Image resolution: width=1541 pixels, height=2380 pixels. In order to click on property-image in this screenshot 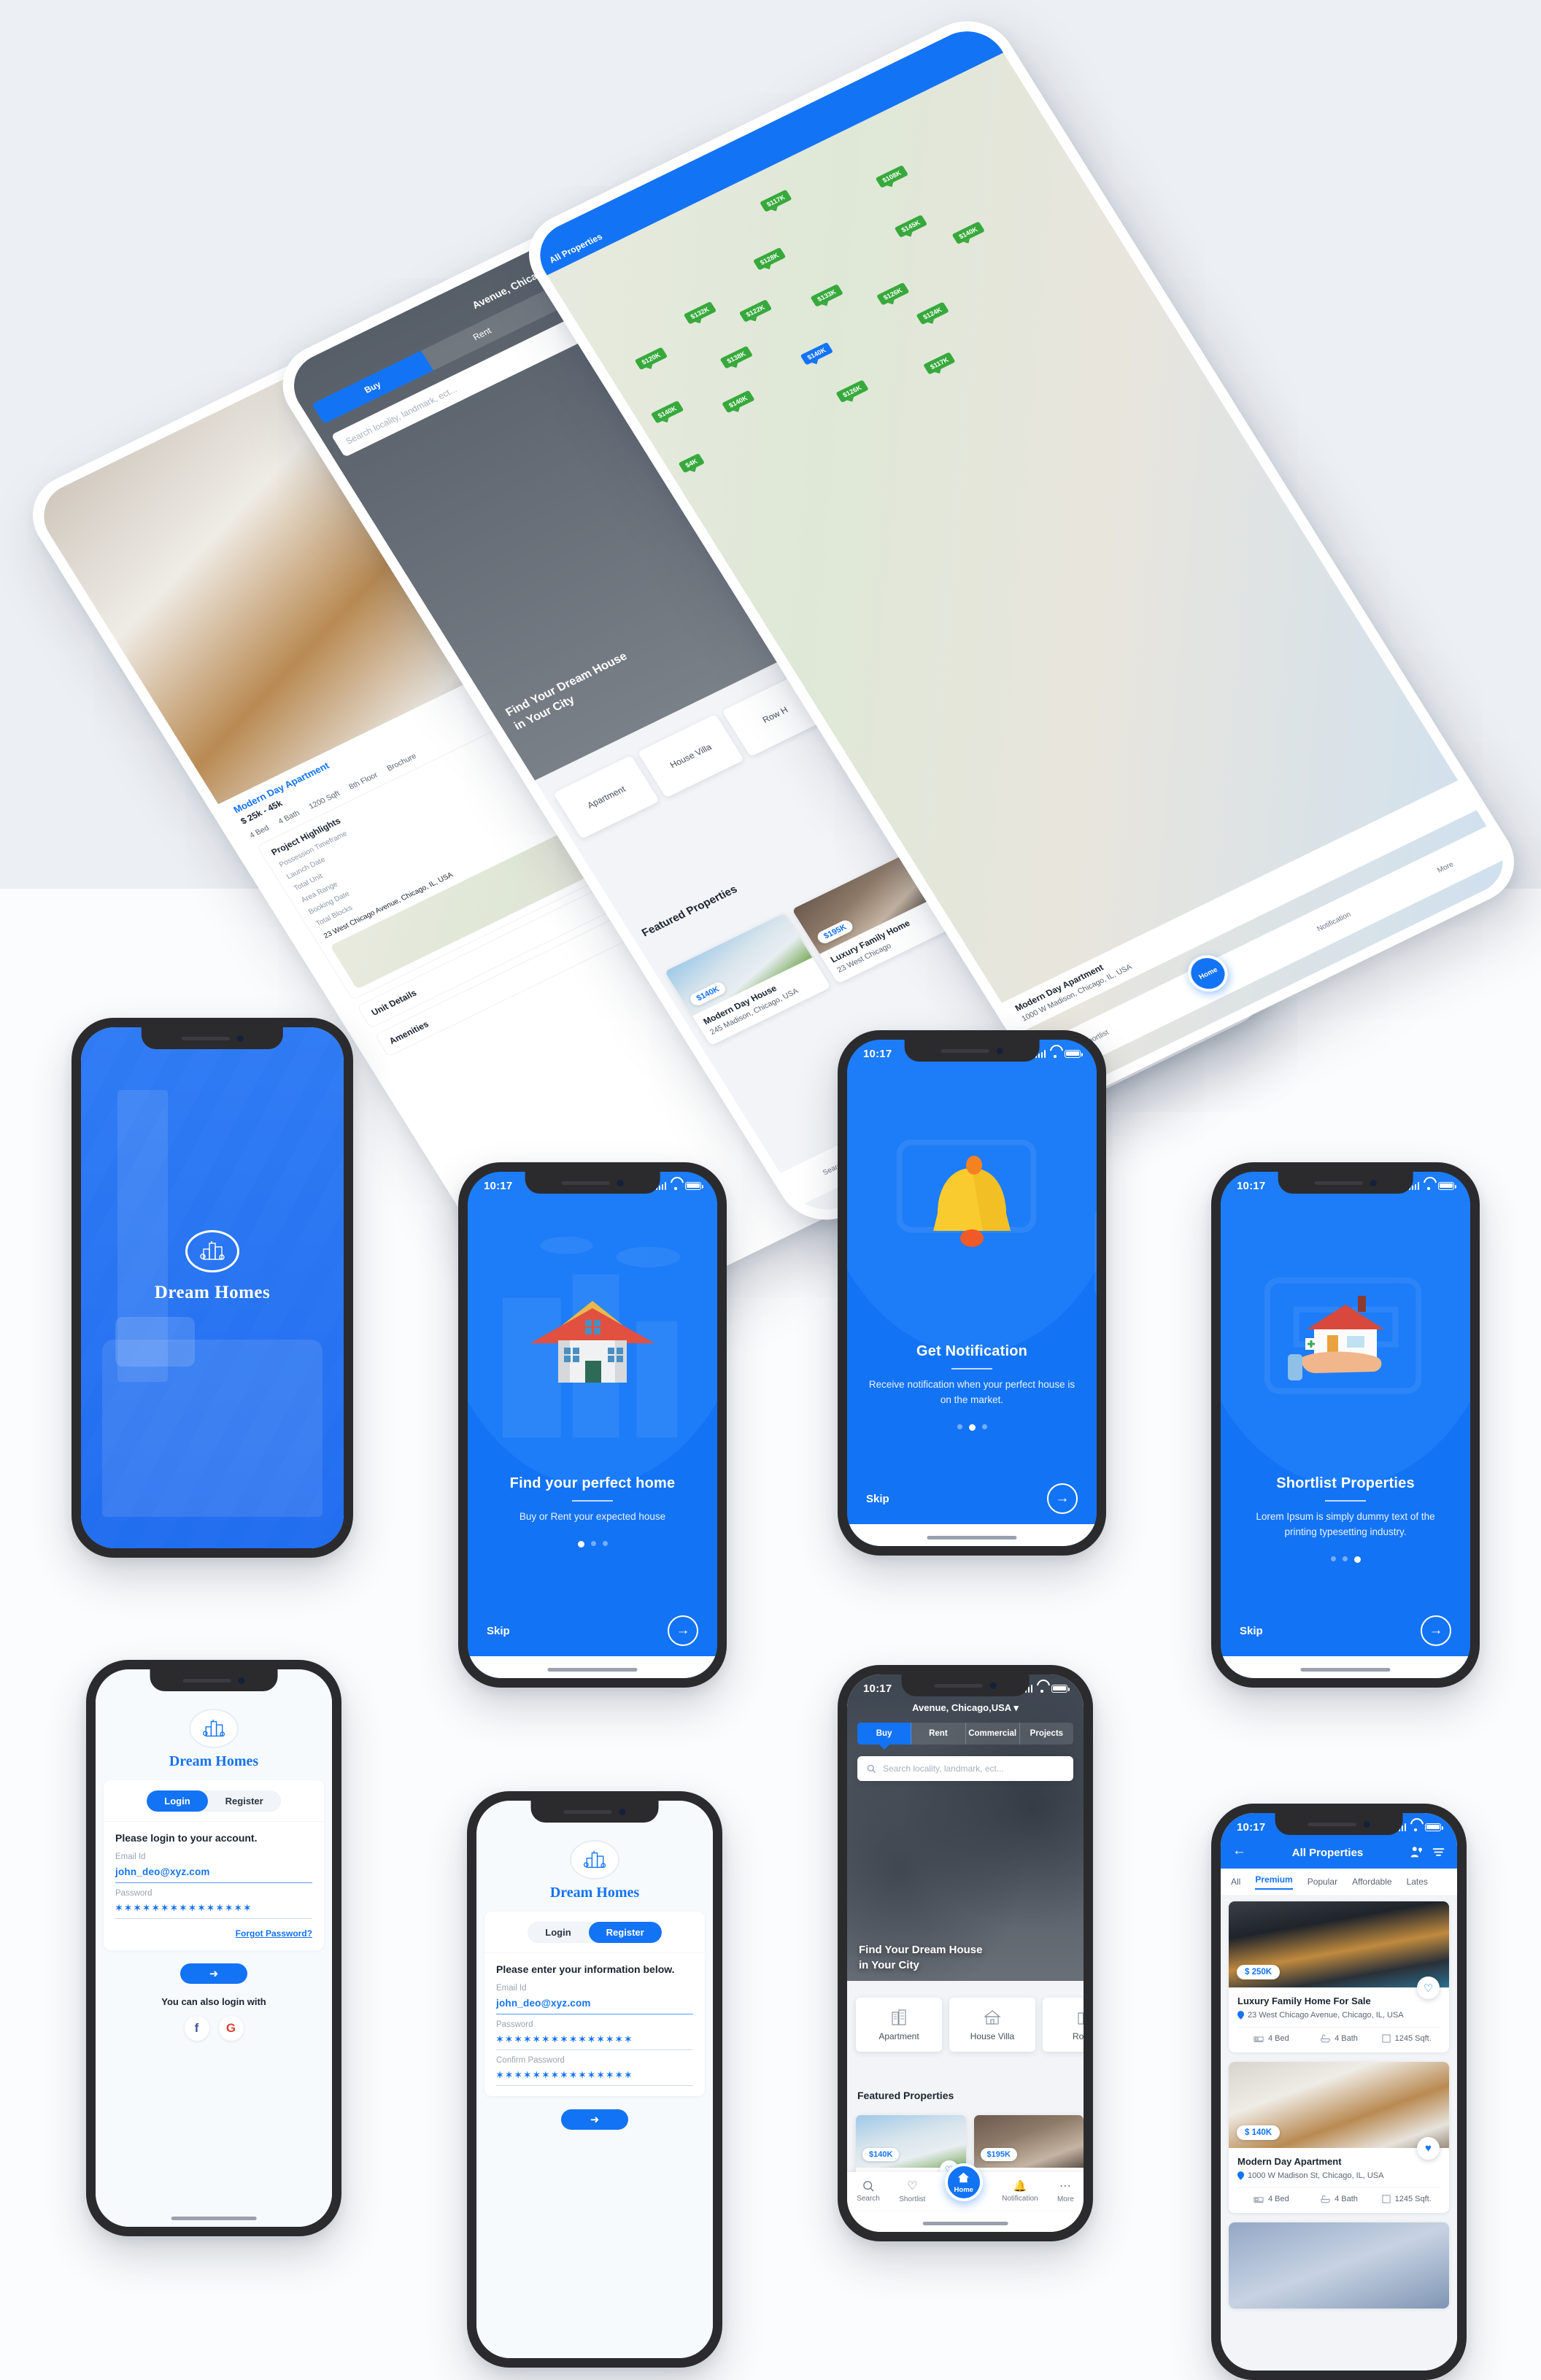, I will do `click(1339, 2265)`.